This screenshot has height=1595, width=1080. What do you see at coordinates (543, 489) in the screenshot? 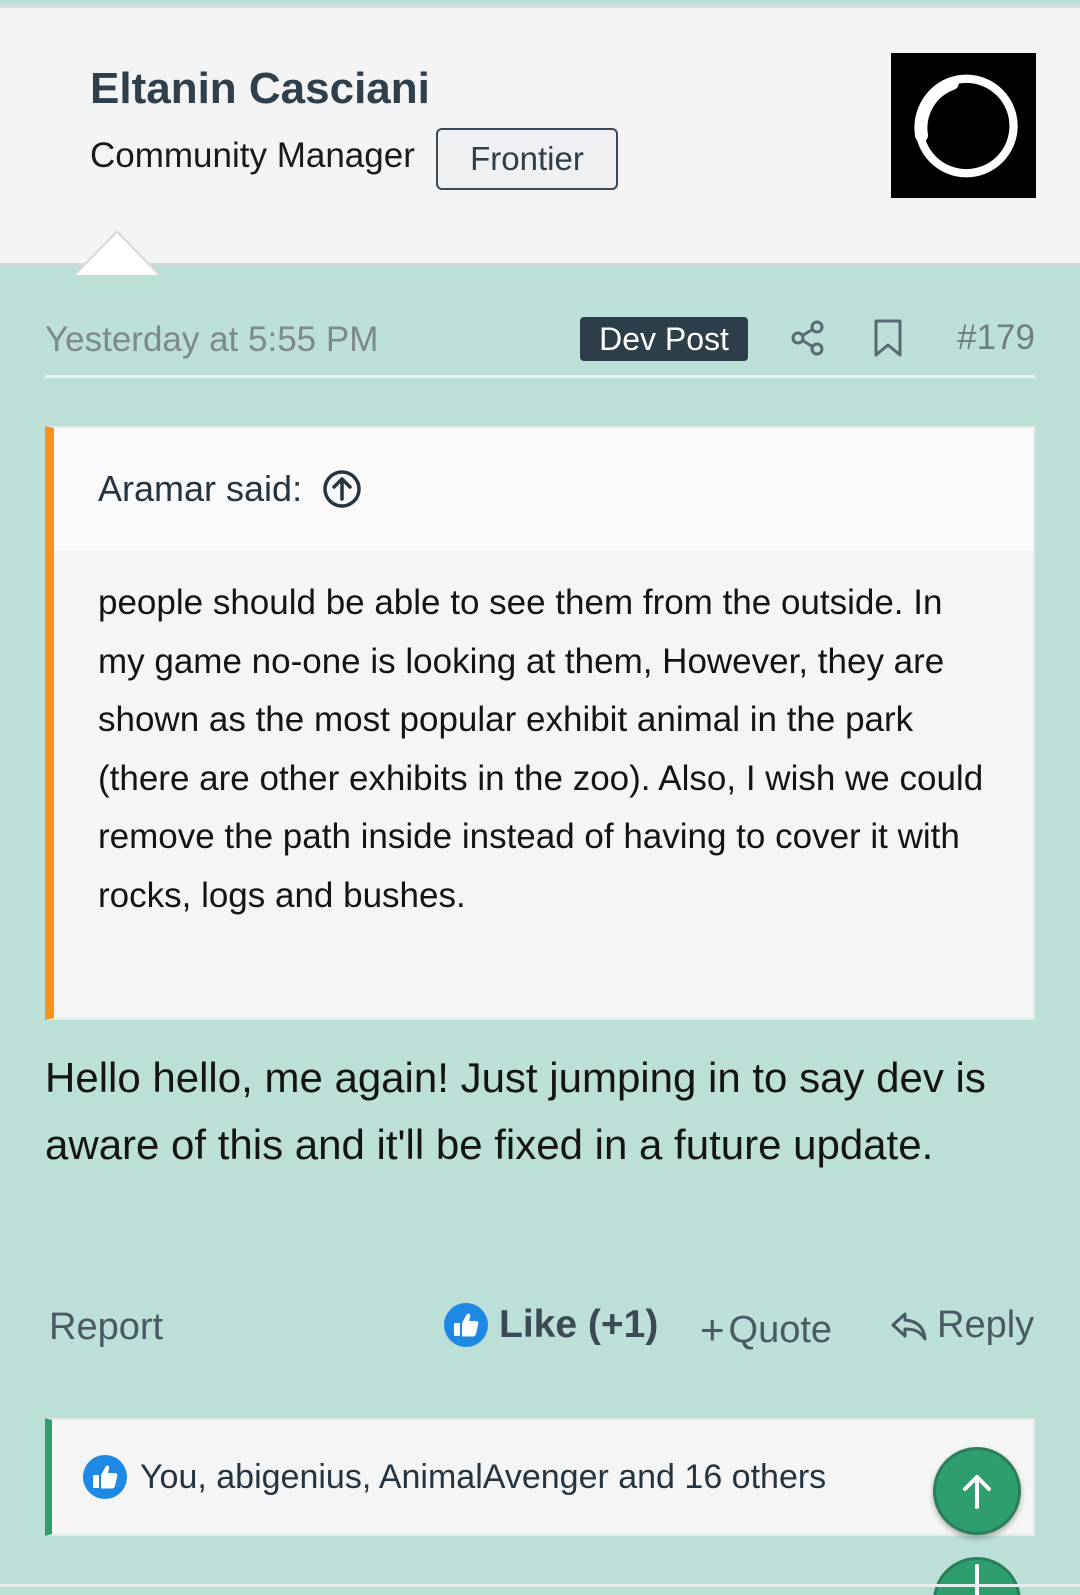
I see `quote-header: Aramar said:` at bounding box center [543, 489].